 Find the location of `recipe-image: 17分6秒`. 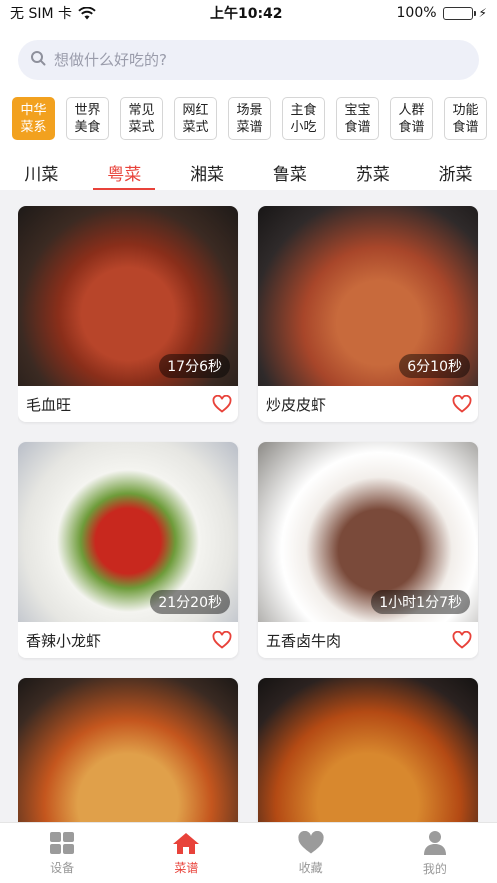

recipe-image: 17分6秒 is located at coordinates (128, 296).